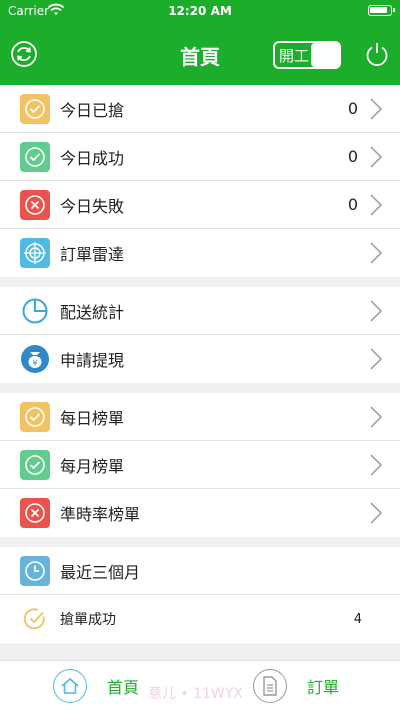 The height and width of the screenshot is (710, 400). What do you see at coordinates (92, 206) in the screenshot?
I see `row-label: 今日失敗` at bounding box center [92, 206].